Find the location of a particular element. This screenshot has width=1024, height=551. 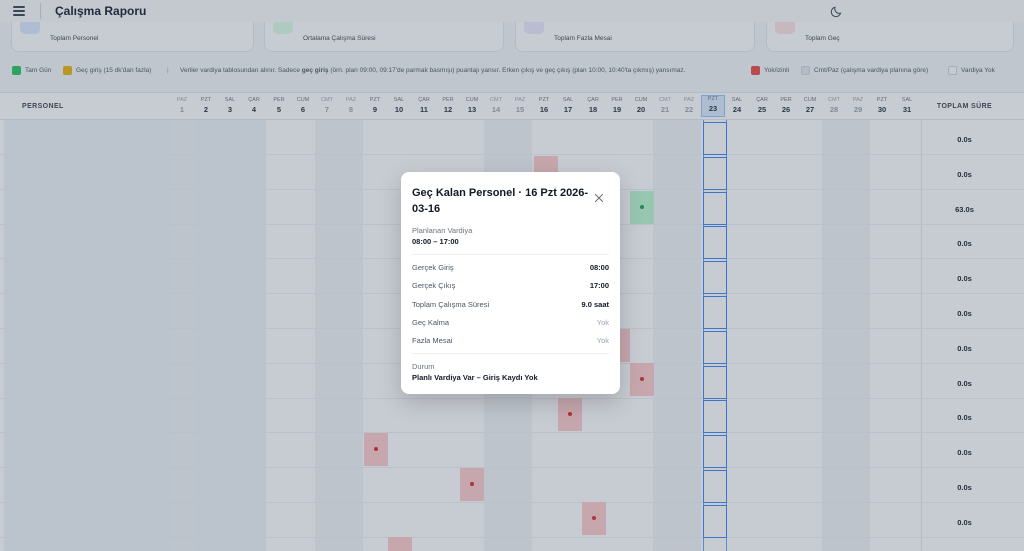

detail-label: Fazla Mesai is located at coordinates (432, 340).